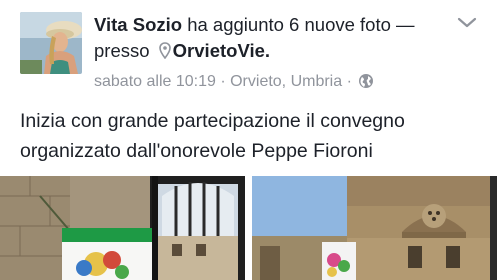 The height and width of the screenshot is (280, 497). What do you see at coordinates (467, 23) in the screenshot?
I see `chevron-down-icon` at bounding box center [467, 23].